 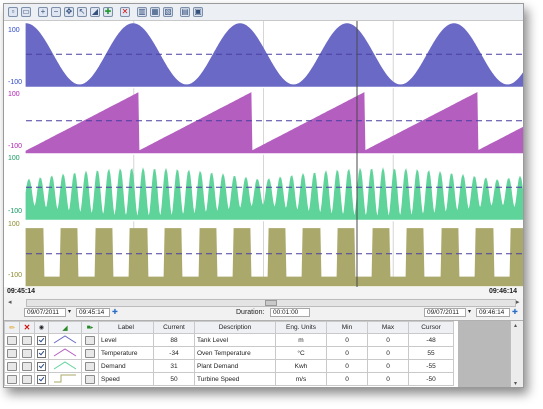 What do you see at coordinates (95, 12) in the screenshot?
I see `chart-icon: ◢` at bounding box center [95, 12].